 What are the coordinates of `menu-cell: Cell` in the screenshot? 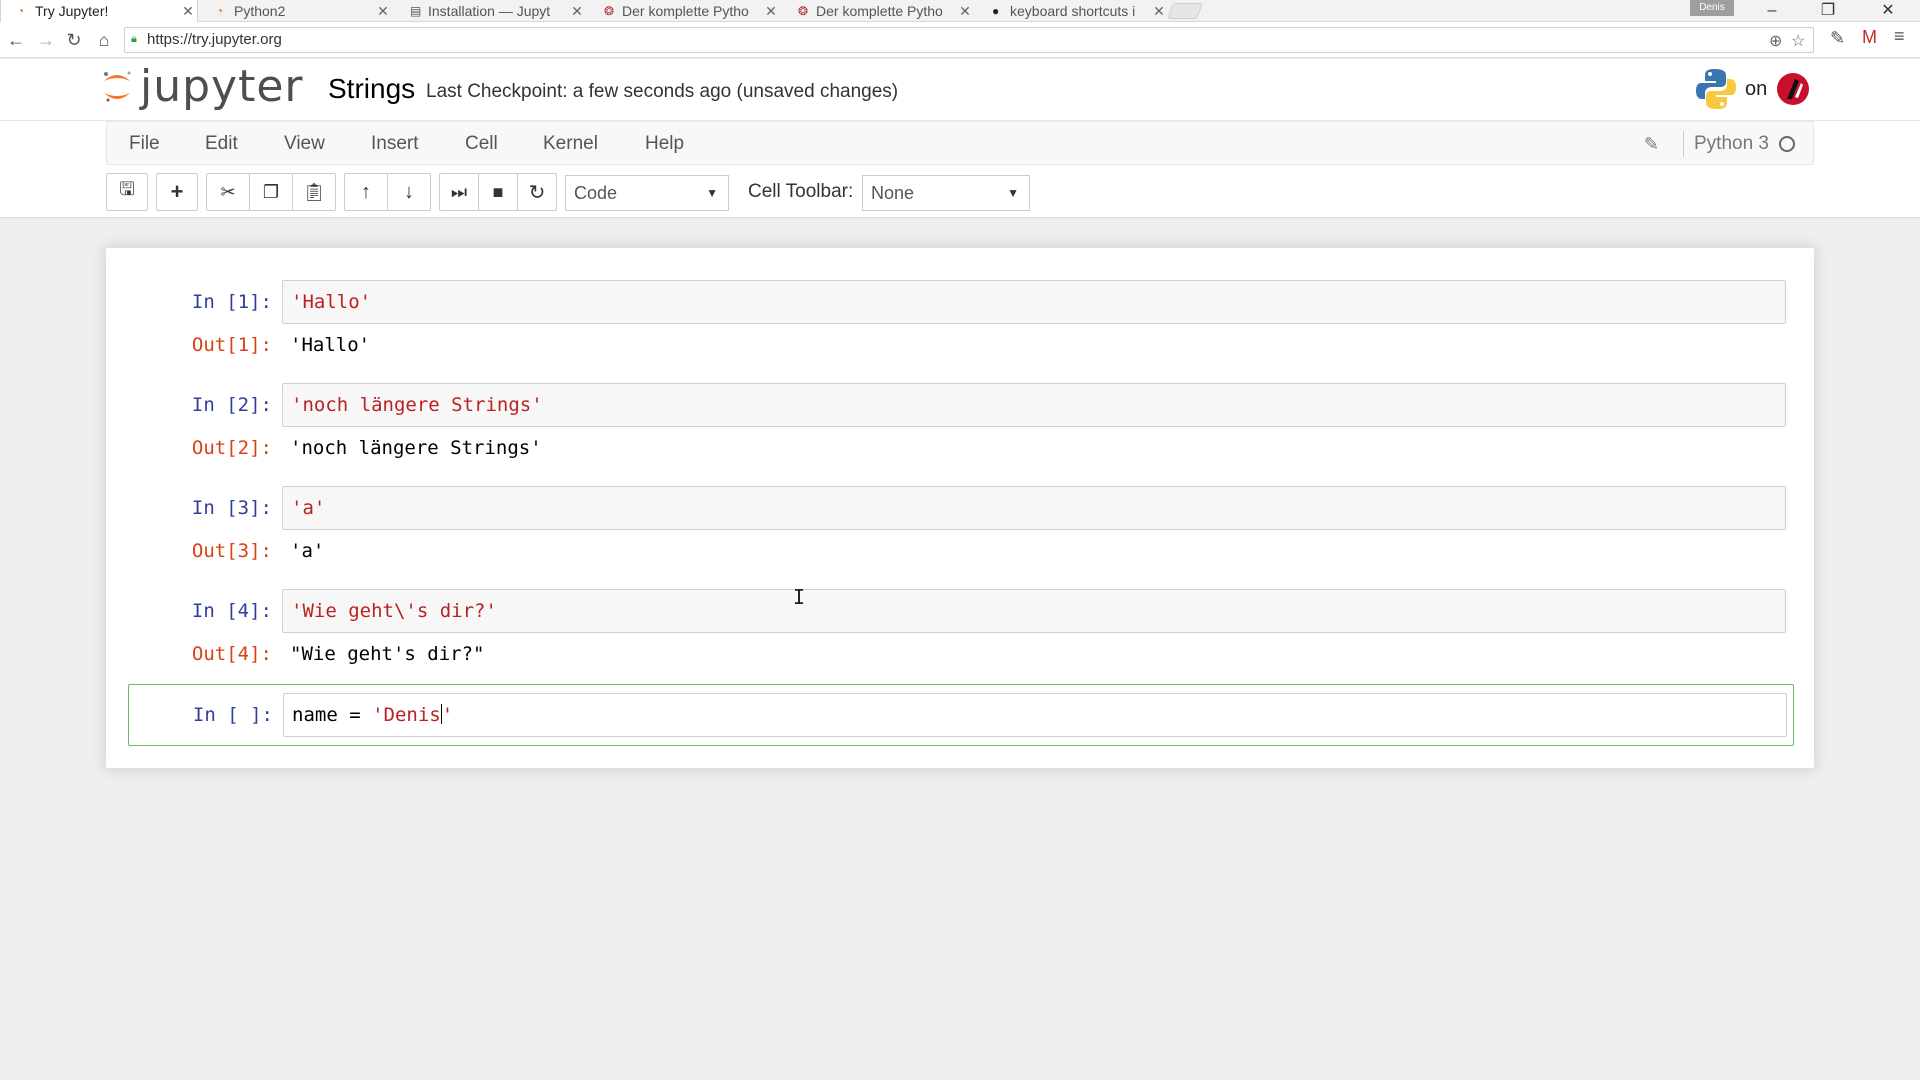 It's located at (481, 144).